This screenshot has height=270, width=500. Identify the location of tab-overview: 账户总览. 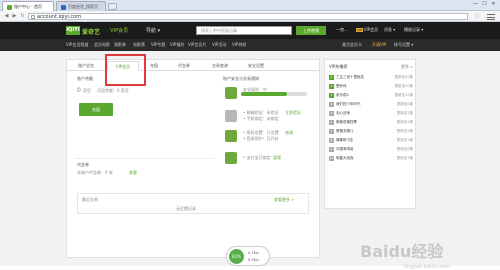
(86, 66).